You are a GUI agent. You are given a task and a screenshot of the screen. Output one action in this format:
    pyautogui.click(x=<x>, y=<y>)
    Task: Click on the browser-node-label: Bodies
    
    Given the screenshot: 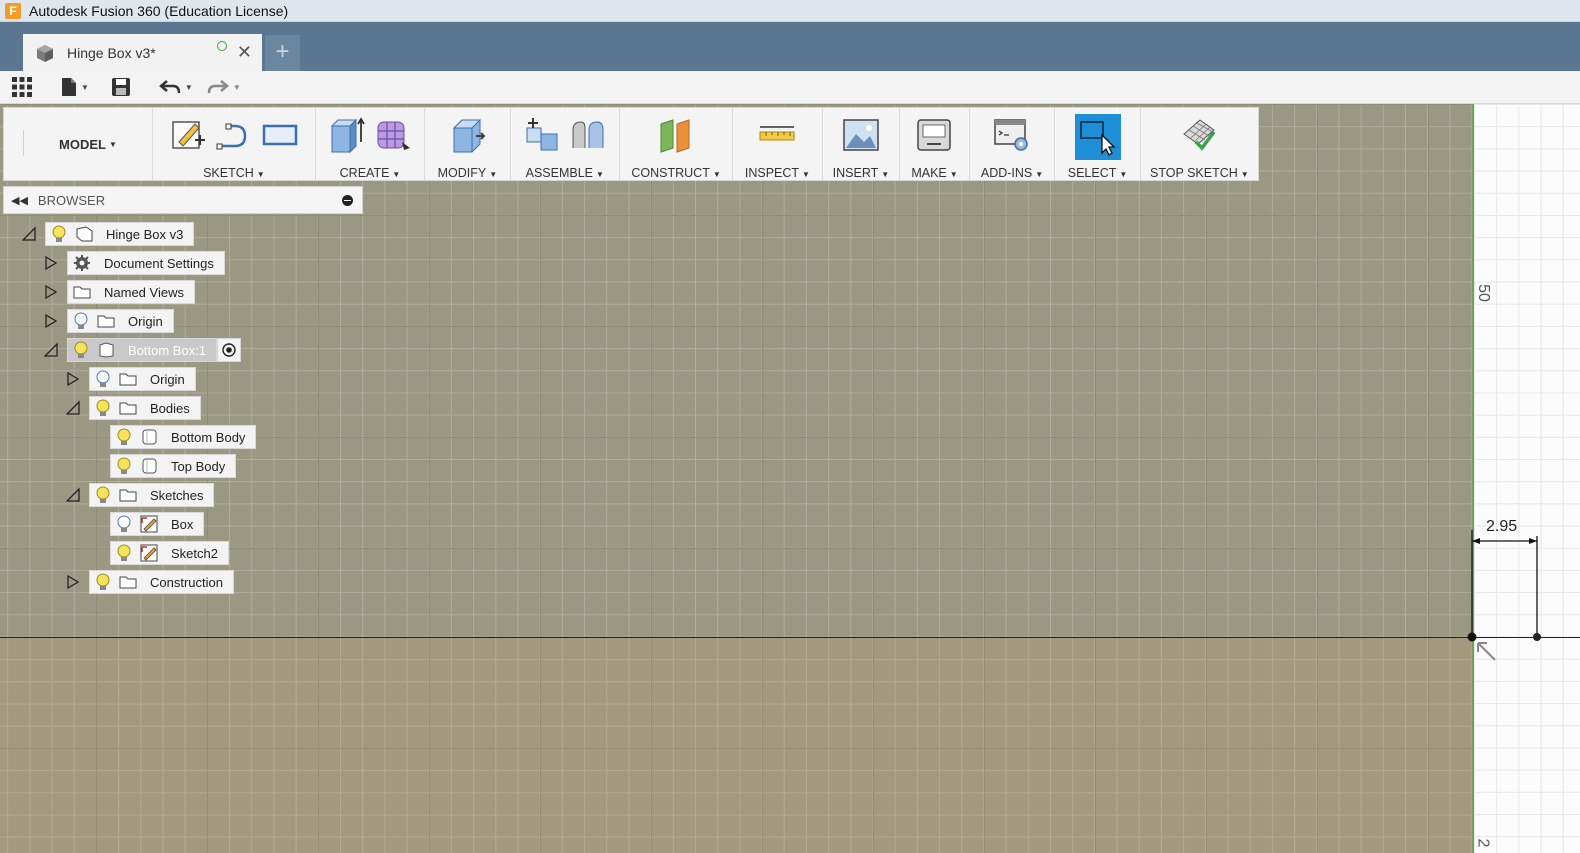 What is the action you would take?
    pyautogui.click(x=170, y=408)
    